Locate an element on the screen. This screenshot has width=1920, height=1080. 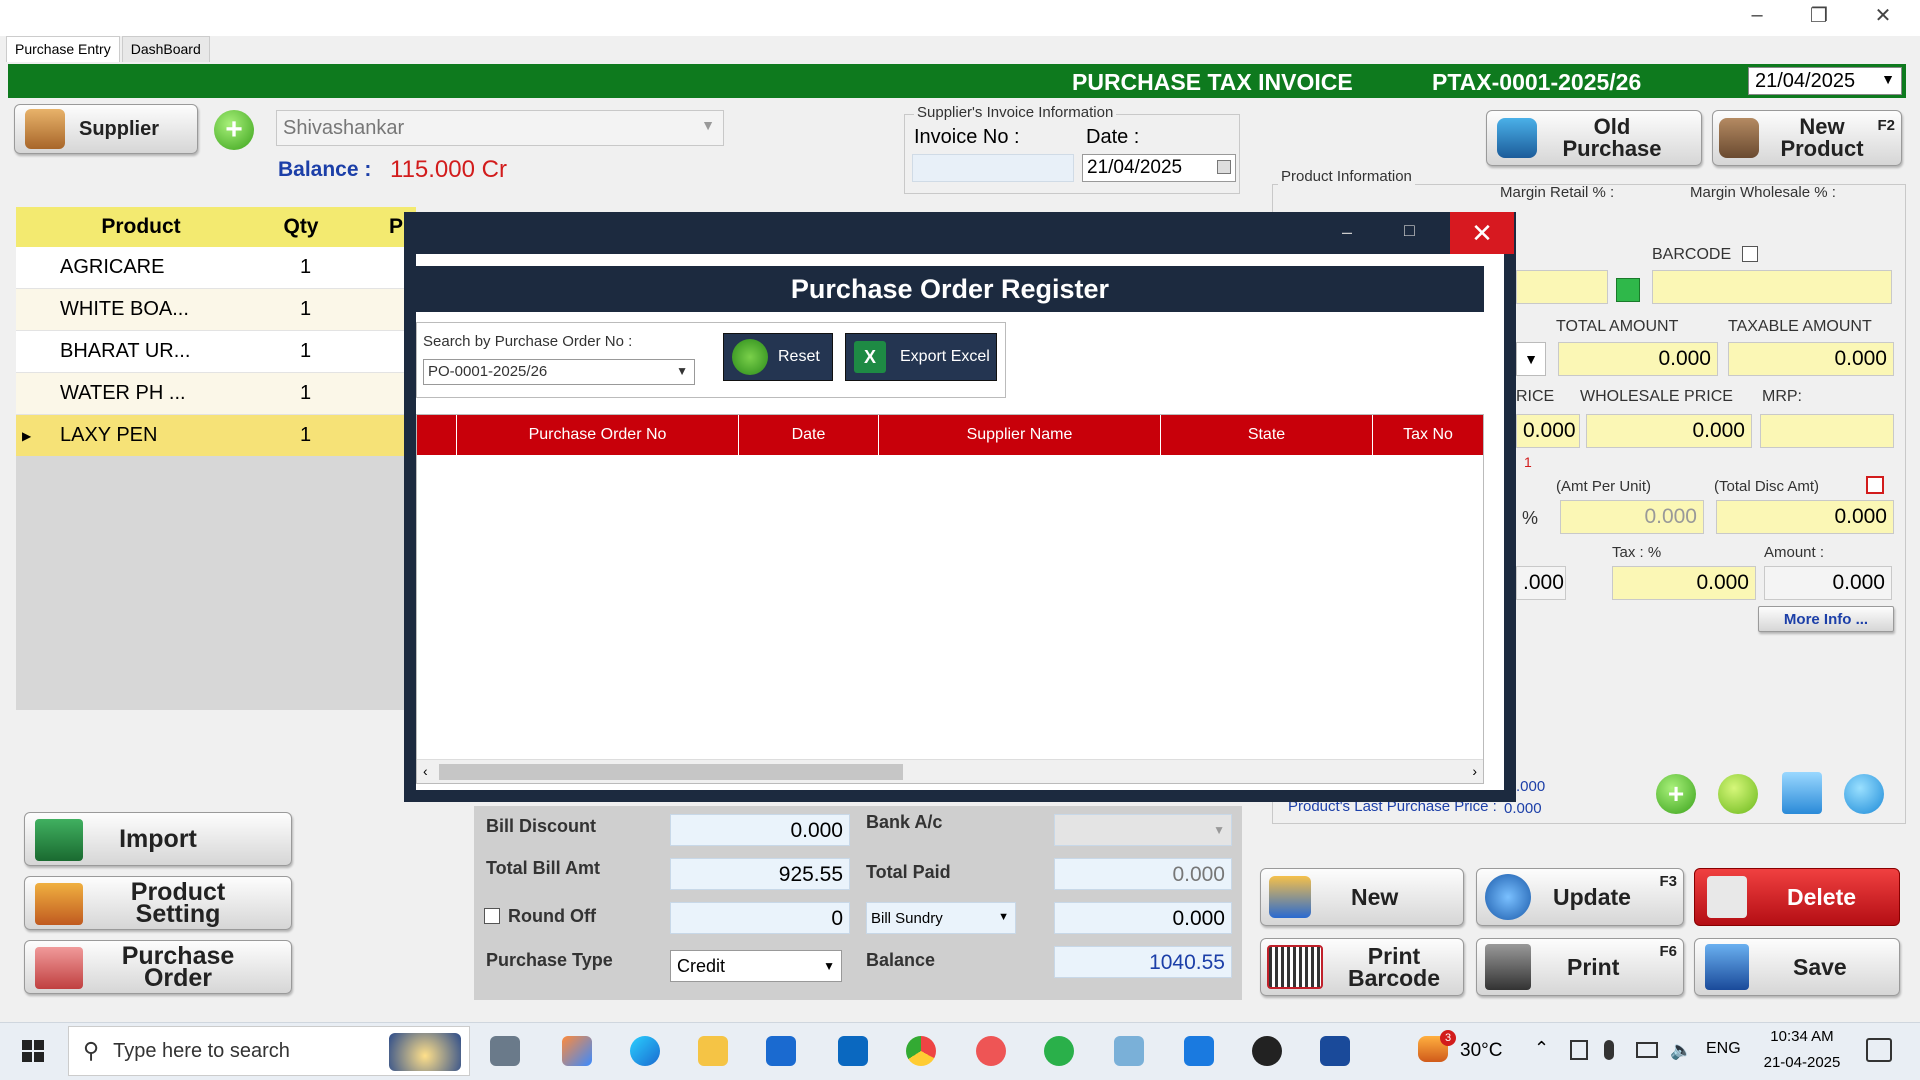
chrome-icon is located at coordinates (921, 1051).